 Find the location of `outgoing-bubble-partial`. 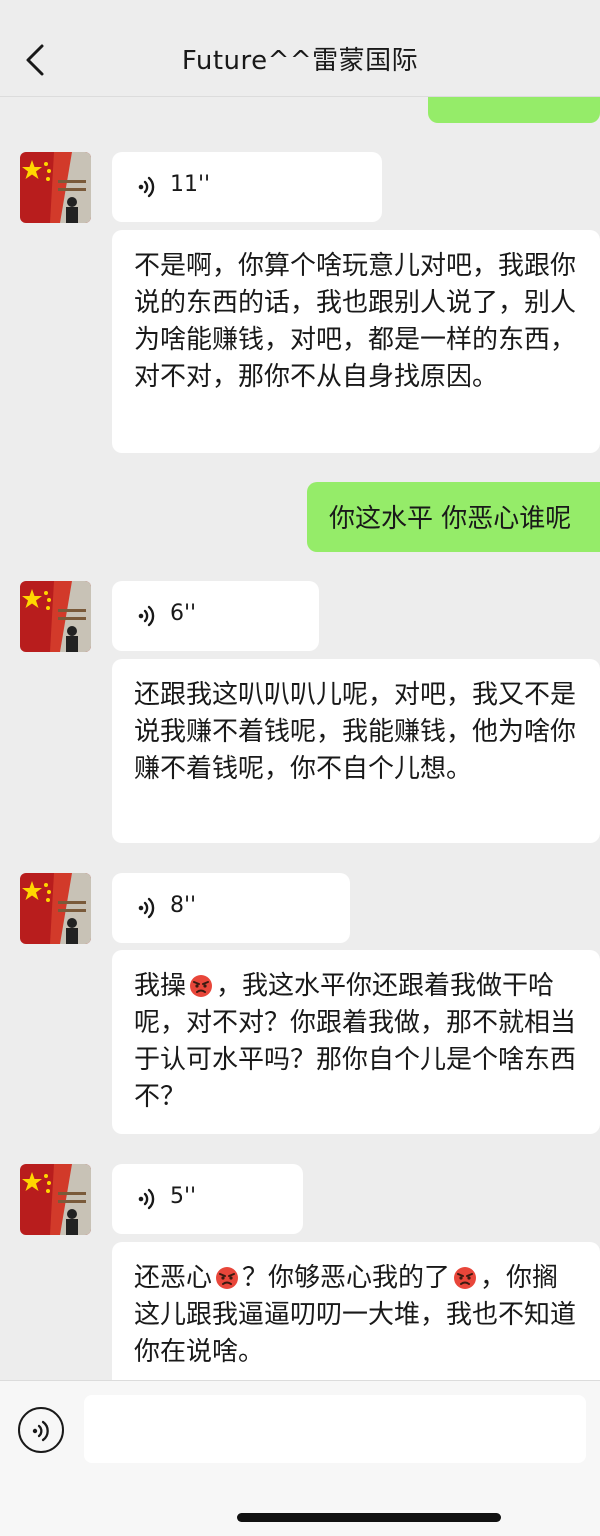

outgoing-bubble-partial is located at coordinates (514, 110).